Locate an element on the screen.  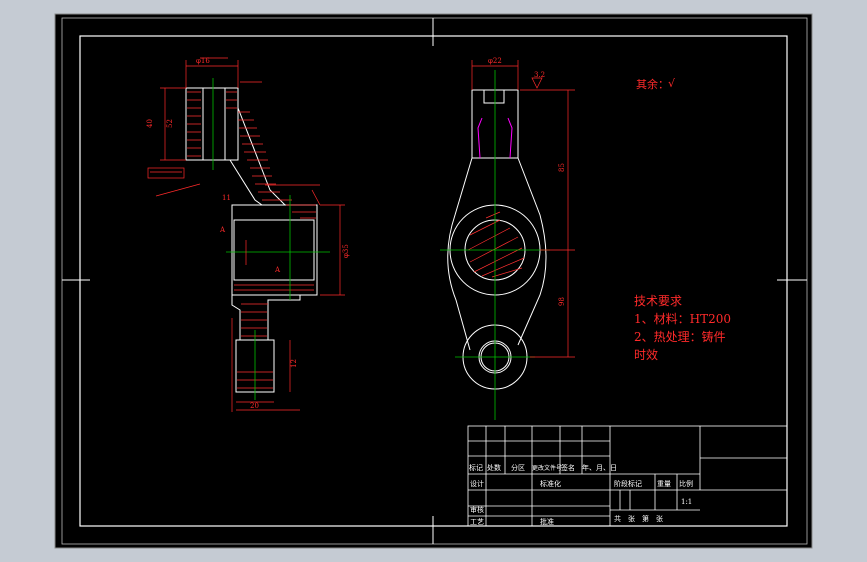
surface-finish-label: 其余： is located at coordinates (652, 84).